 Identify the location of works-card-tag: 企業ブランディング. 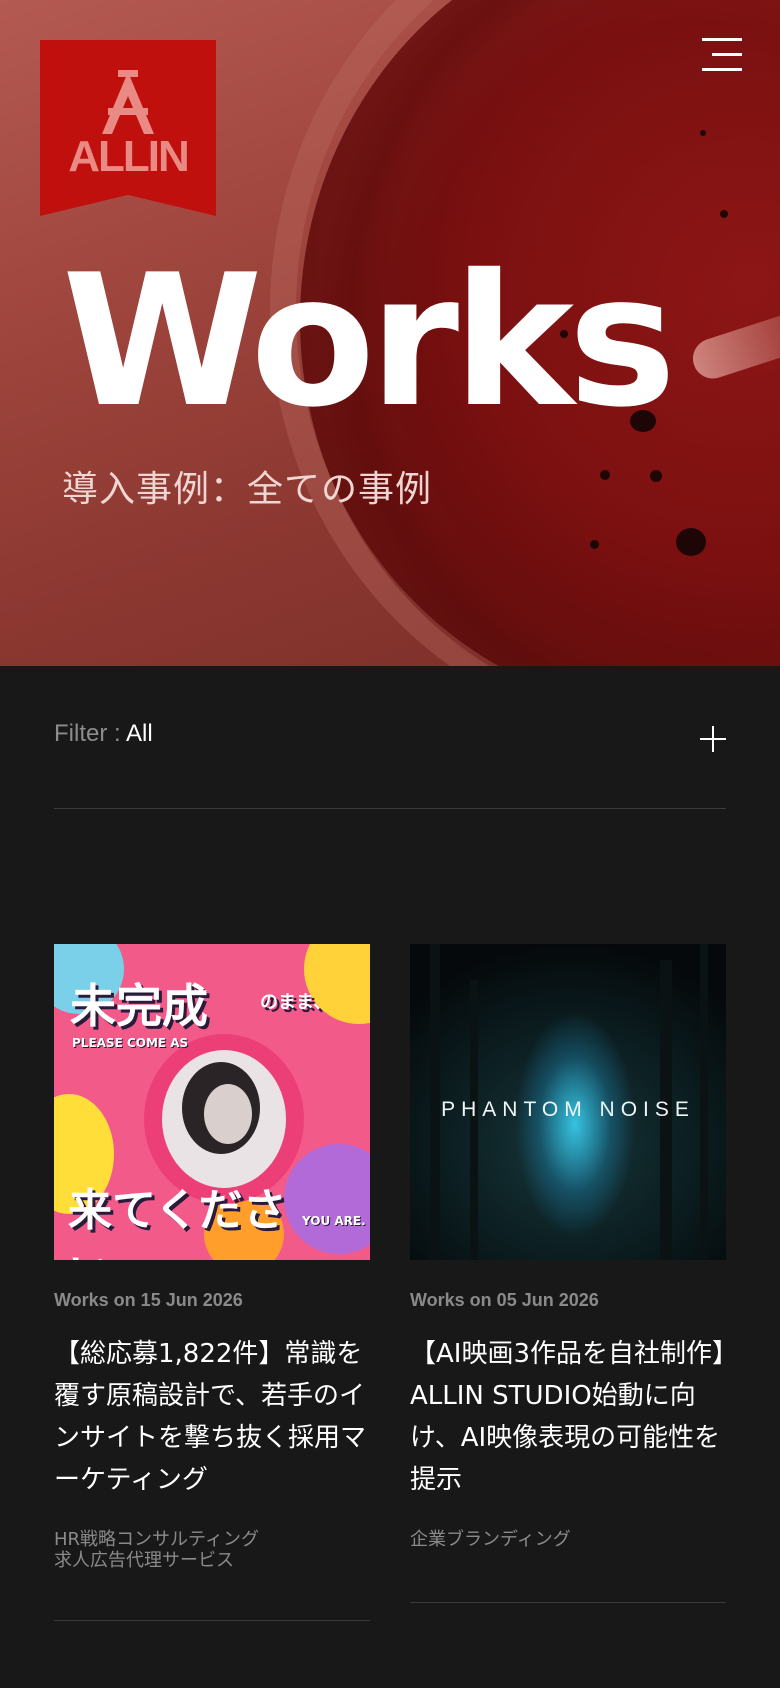
(568, 1539).